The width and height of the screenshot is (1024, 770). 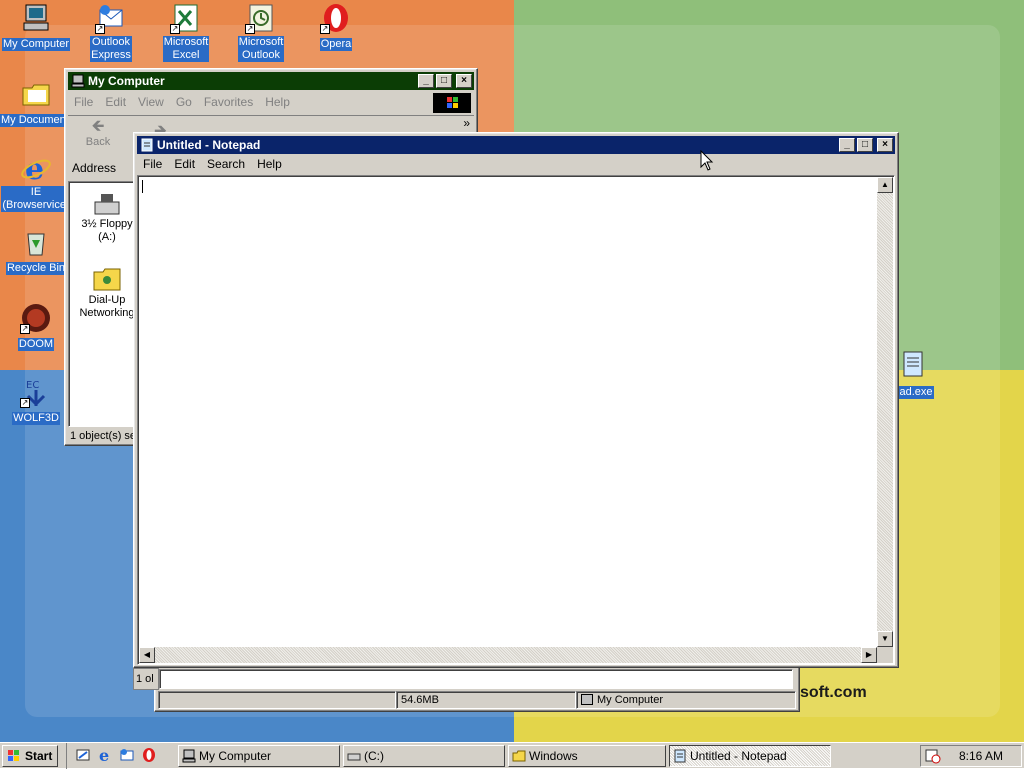 I want to click on taskbar-button-c-drive: (C:), so click(x=424, y=756).